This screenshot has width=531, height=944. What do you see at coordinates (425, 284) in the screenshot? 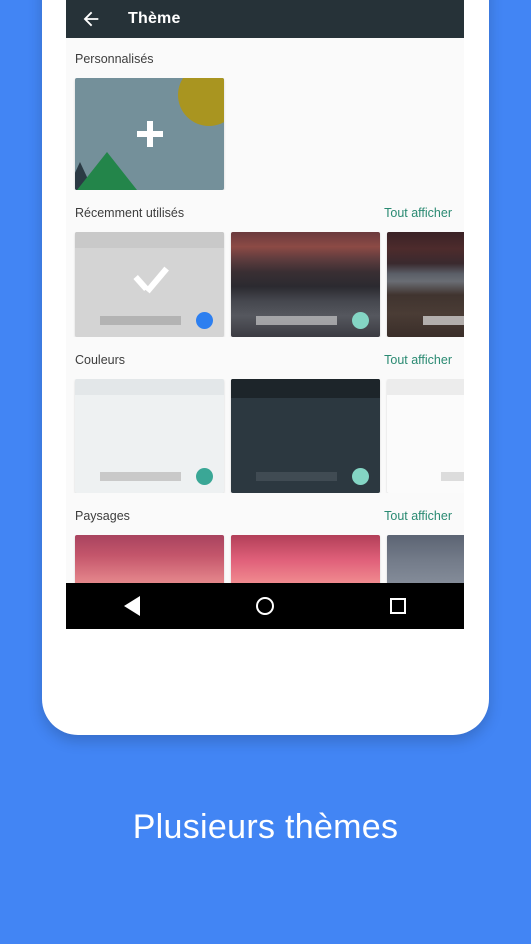
I see `recent-theme-beach-card` at bounding box center [425, 284].